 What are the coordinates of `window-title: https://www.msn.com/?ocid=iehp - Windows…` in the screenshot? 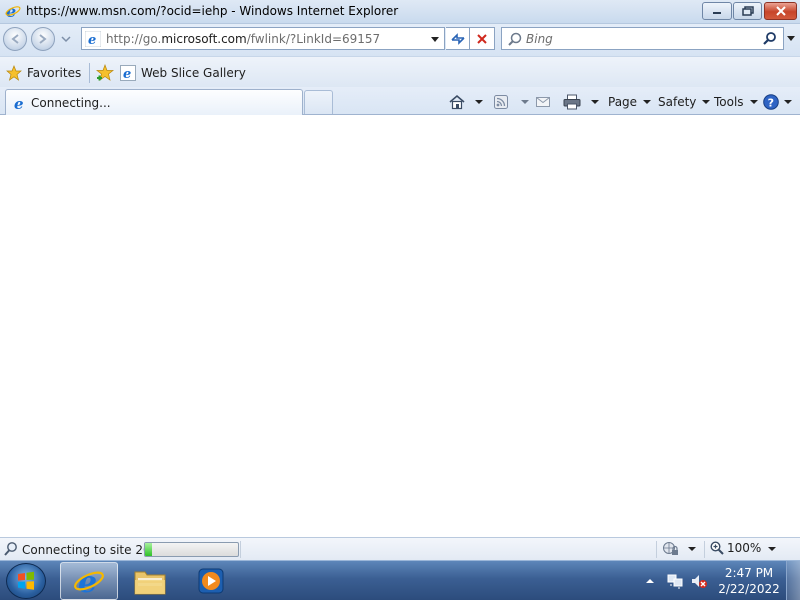 It's located at (212, 11).